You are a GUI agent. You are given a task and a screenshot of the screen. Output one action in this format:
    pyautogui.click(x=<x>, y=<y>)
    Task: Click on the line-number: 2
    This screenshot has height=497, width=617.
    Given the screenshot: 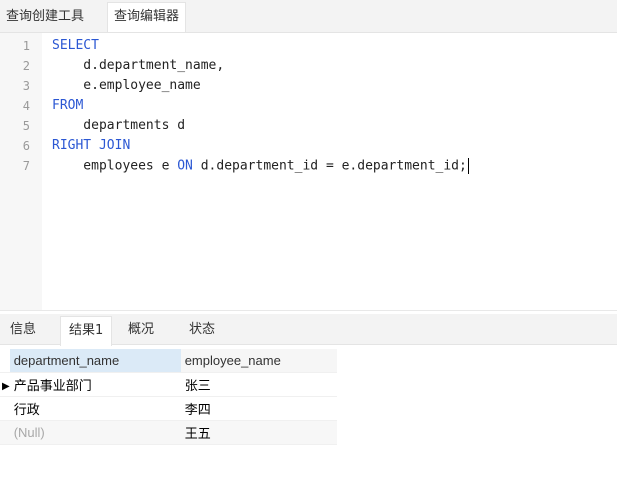 What is the action you would take?
    pyautogui.click(x=26, y=66)
    